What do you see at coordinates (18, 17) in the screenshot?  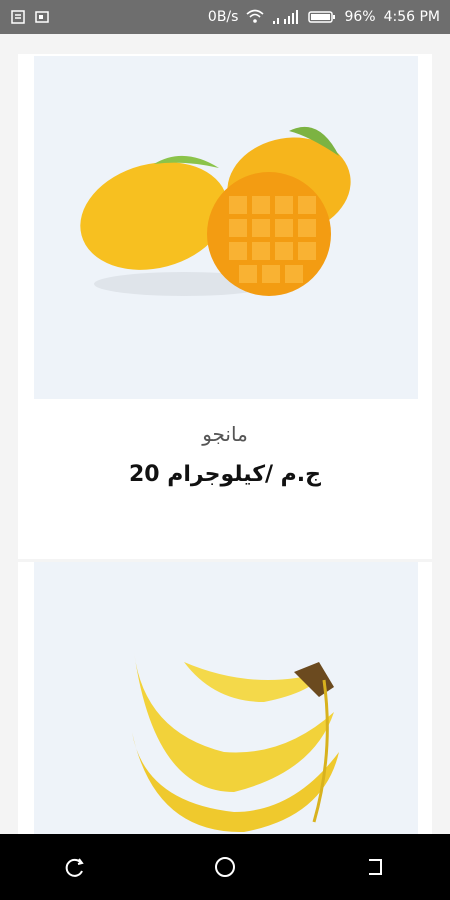 I see `notification-icon` at bounding box center [18, 17].